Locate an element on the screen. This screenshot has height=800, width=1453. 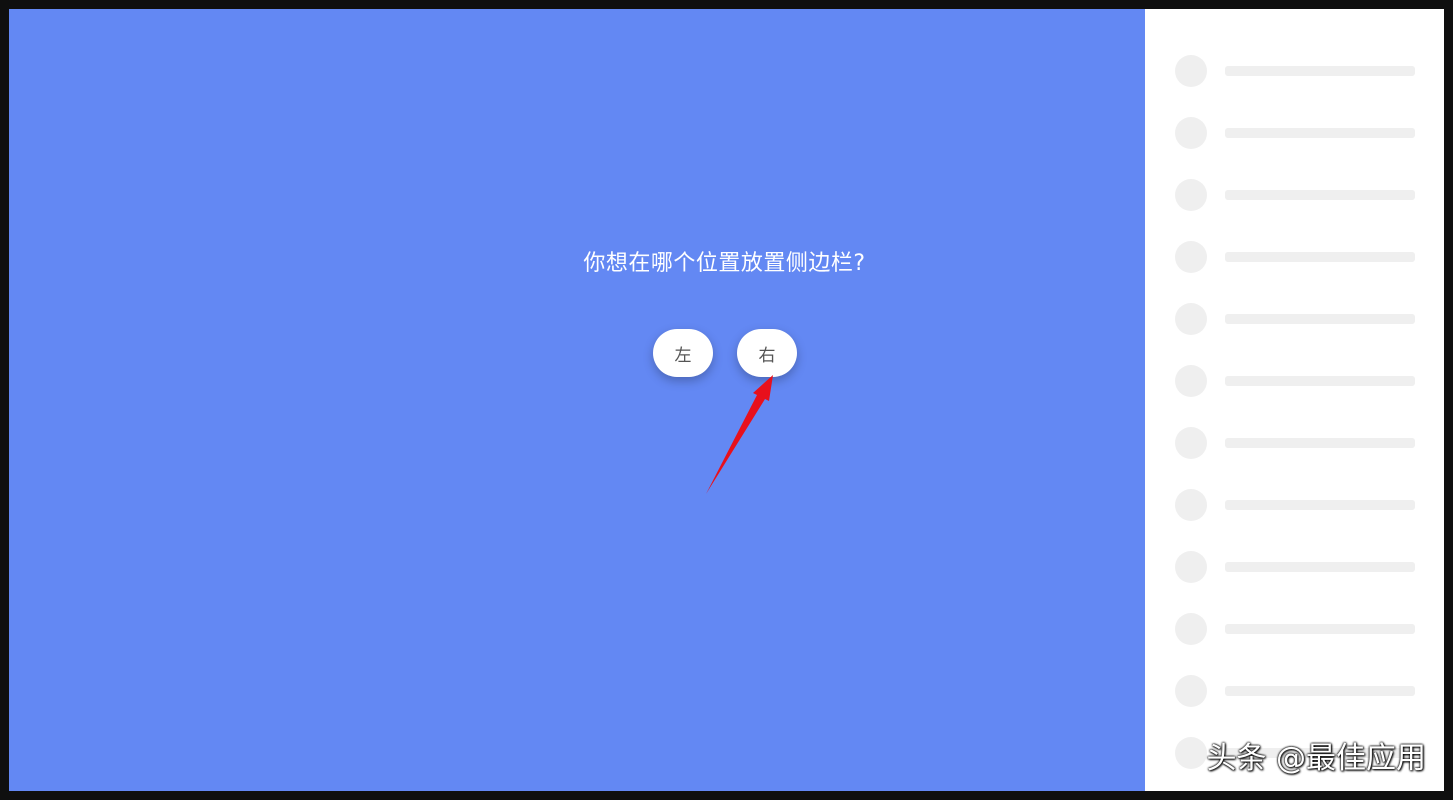
right-option-button: 右 is located at coordinates (767, 353).